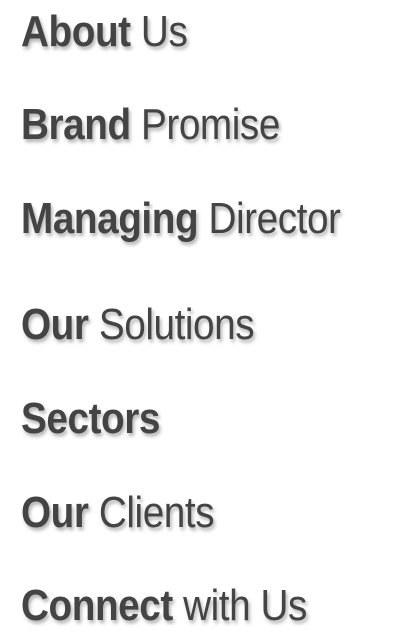  What do you see at coordinates (269, 218) in the screenshot?
I see `menu-item-regular-text: Director` at bounding box center [269, 218].